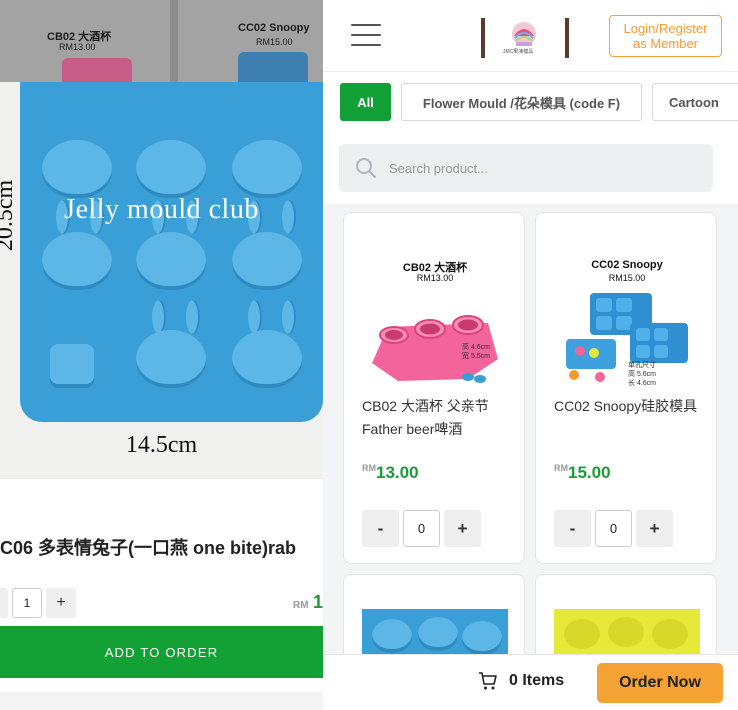  Describe the element at coordinates (435, 321) in the screenshot. I see `product-image: CB02 大酒杯 RM13.00 高 4.6cm 宽 5.5cm` at that location.